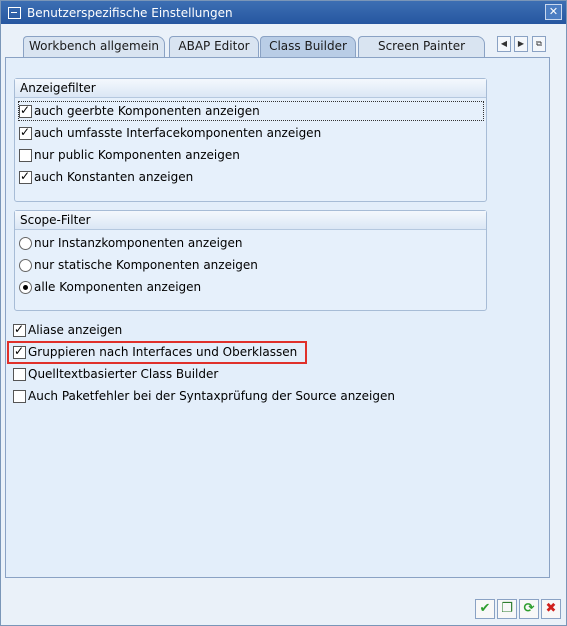  I want to click on checkbox-label: auch Konstanten anzeigen, so click(114, 177).